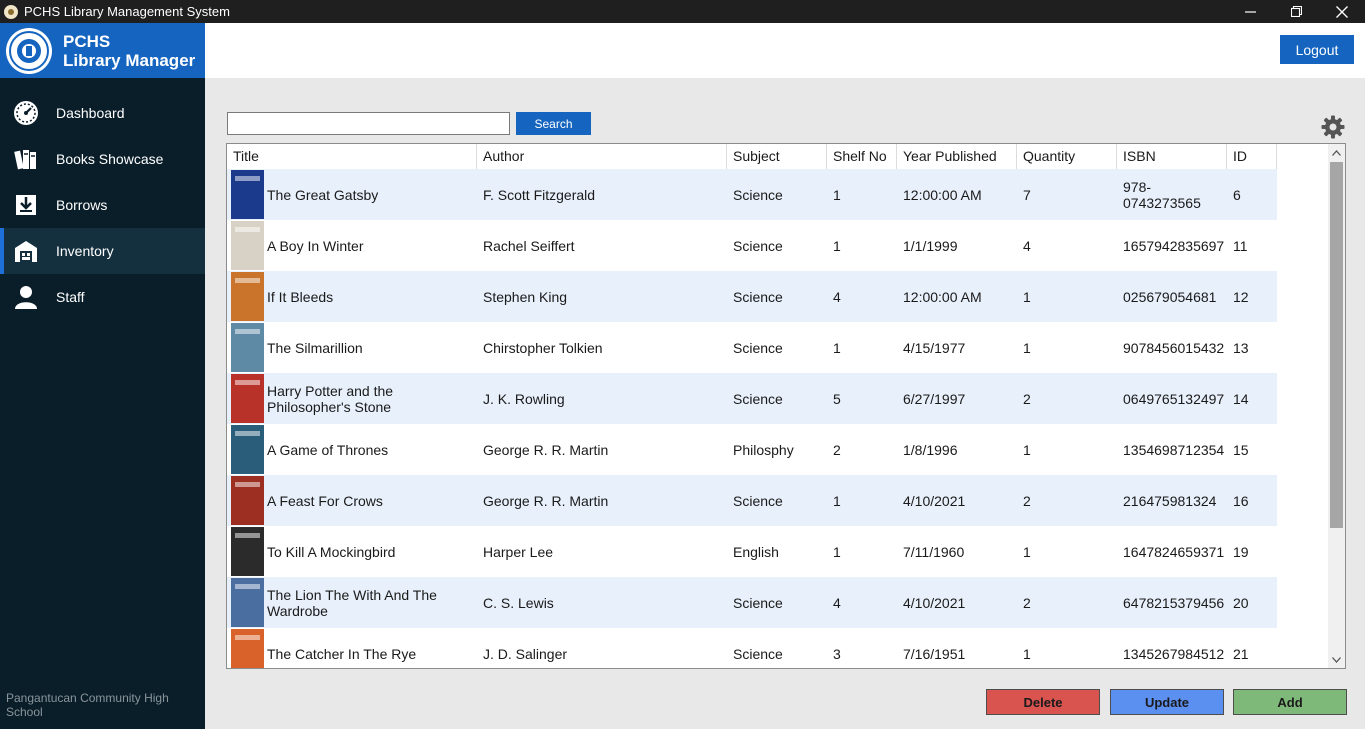 The width and height of the screenshot is (1365, 729). What do you see at coordinates (325, 500) in the screenshot?
I see `book-title: A Feast For Crows` at bounding box center [325, 500].